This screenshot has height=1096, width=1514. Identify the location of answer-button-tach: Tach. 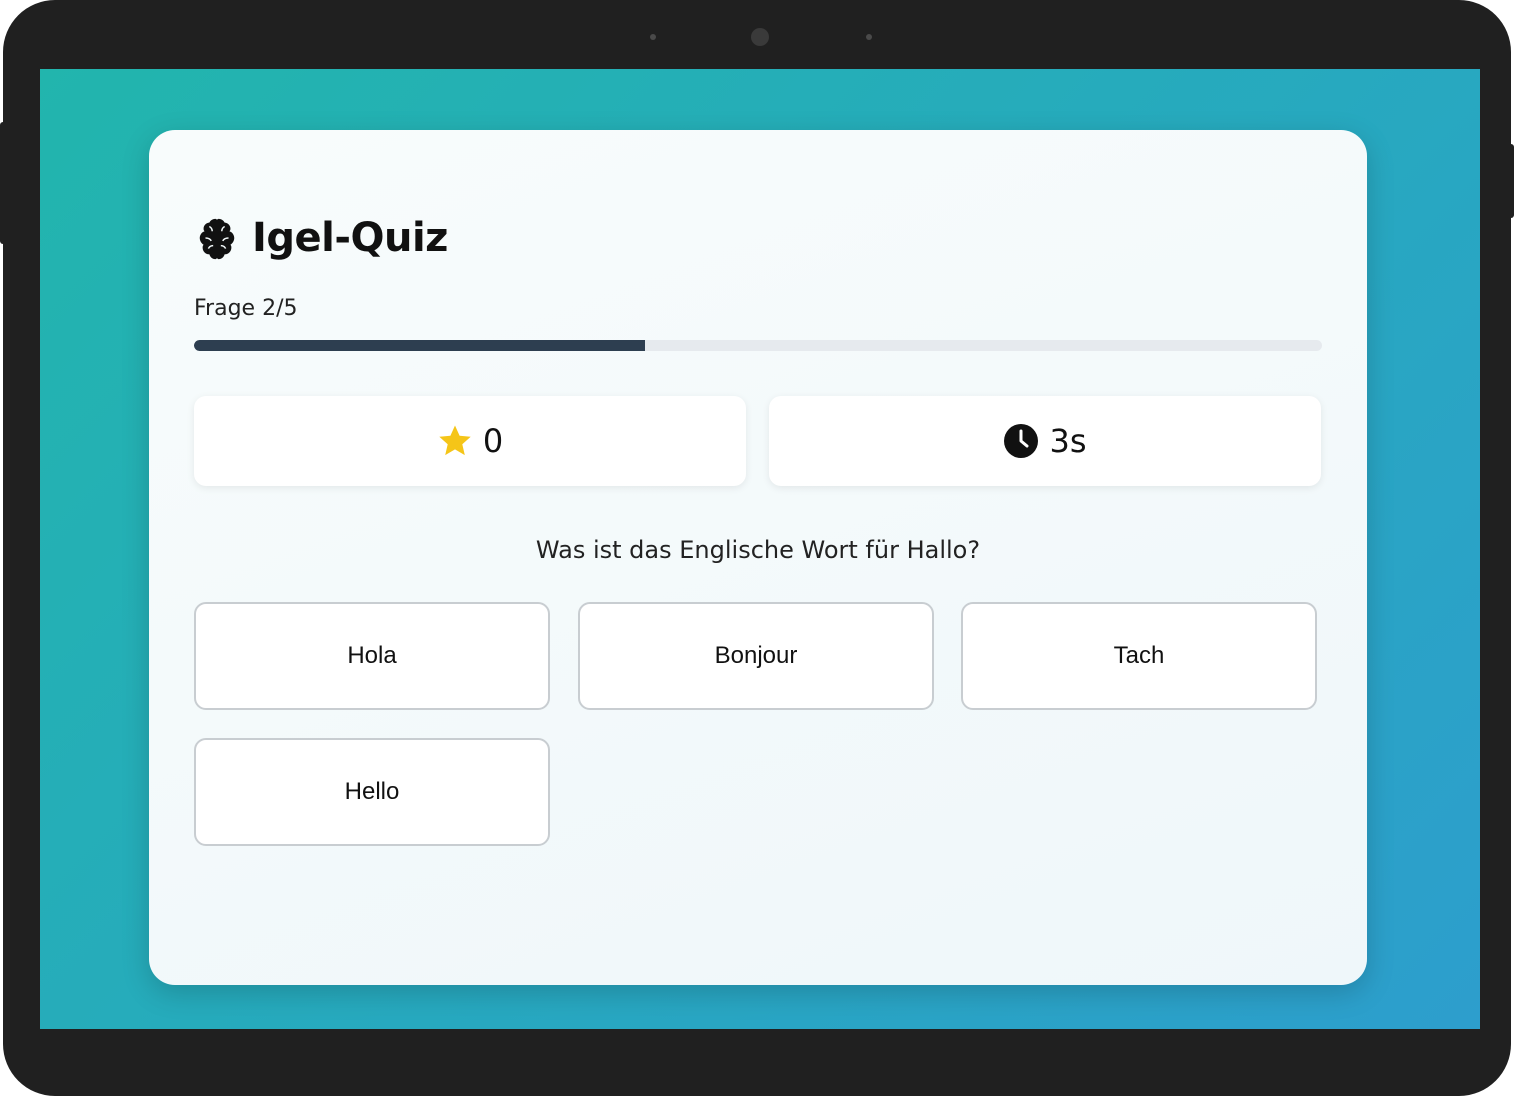
(1139, 656).